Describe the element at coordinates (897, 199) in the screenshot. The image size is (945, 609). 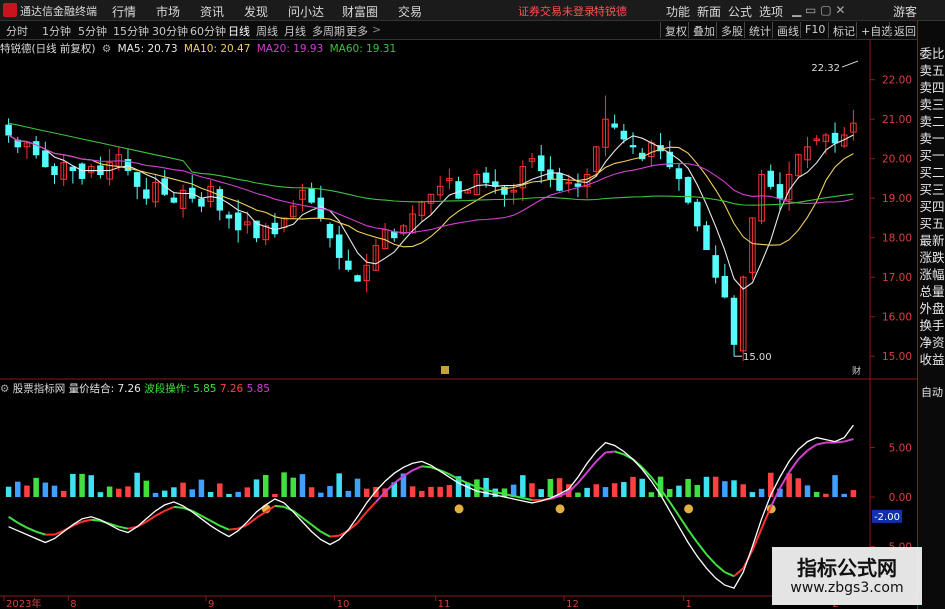
I see `y-tick-label: 19.00` at that location.